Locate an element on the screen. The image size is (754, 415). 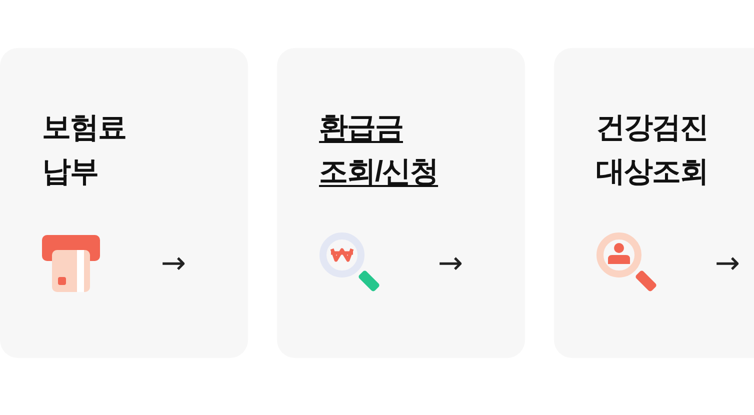
card-title: 환급금 조회/신청 is located at coordinates (378, 150).